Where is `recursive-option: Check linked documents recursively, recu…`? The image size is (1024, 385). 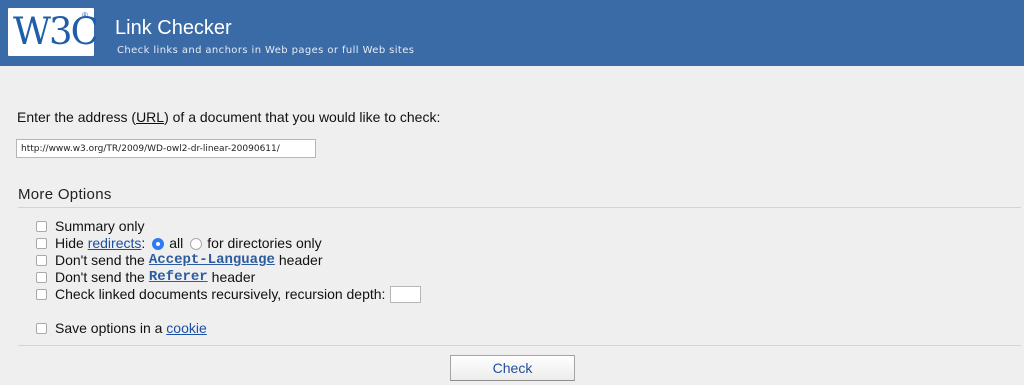
recursive-option: Check linked documents recursively, recu… is located at coordinates (229, 294).